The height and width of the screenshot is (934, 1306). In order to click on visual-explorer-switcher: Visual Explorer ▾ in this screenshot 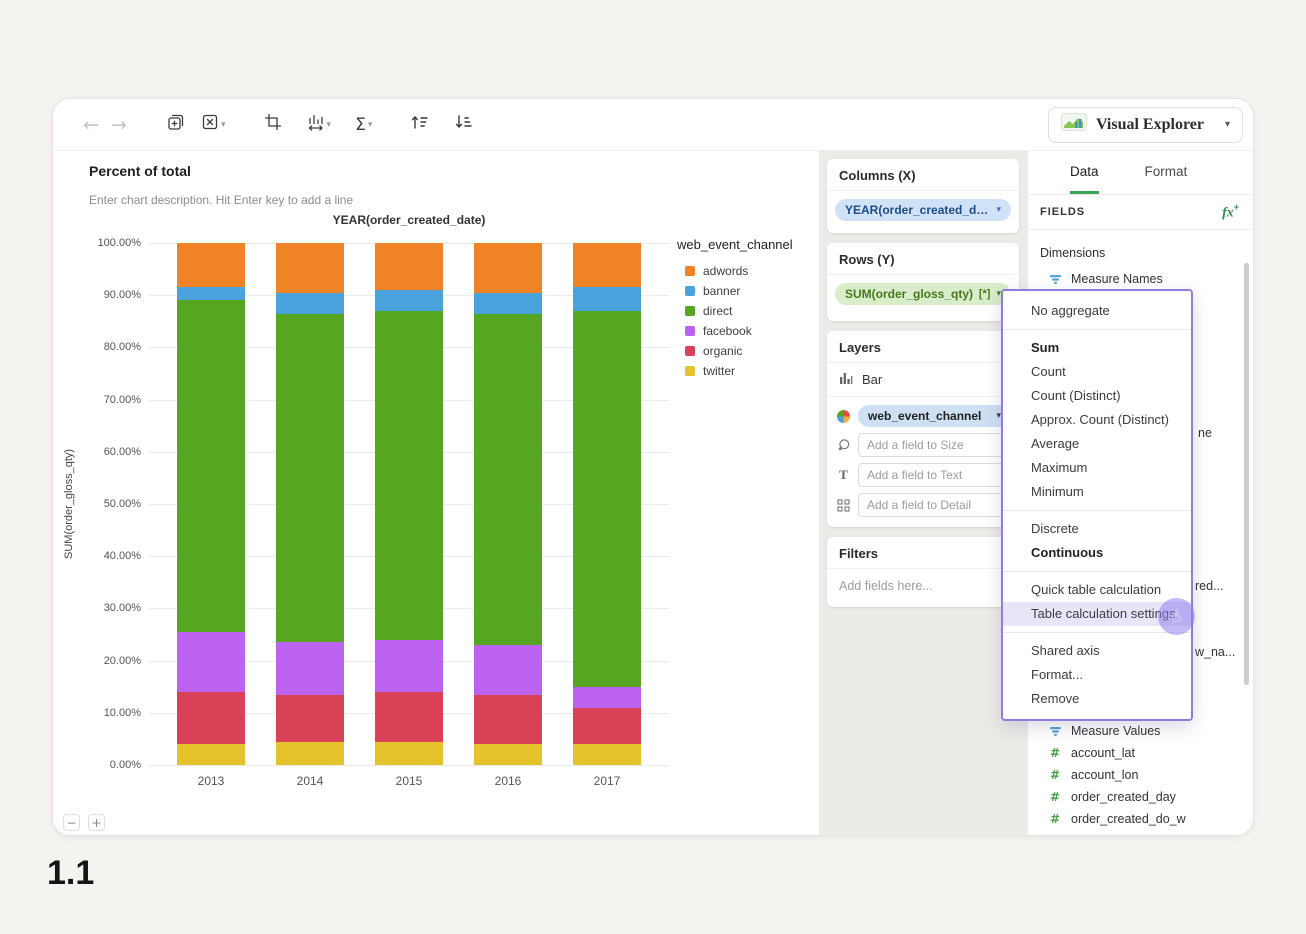, I will do `click(1145, 124)`.